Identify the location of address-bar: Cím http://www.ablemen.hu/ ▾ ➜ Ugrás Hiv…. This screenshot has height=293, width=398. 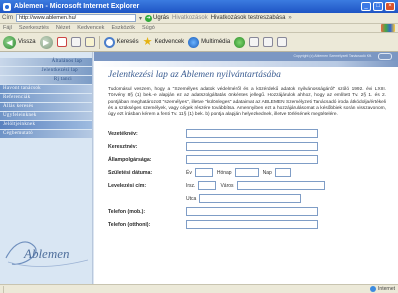
(199, 18).